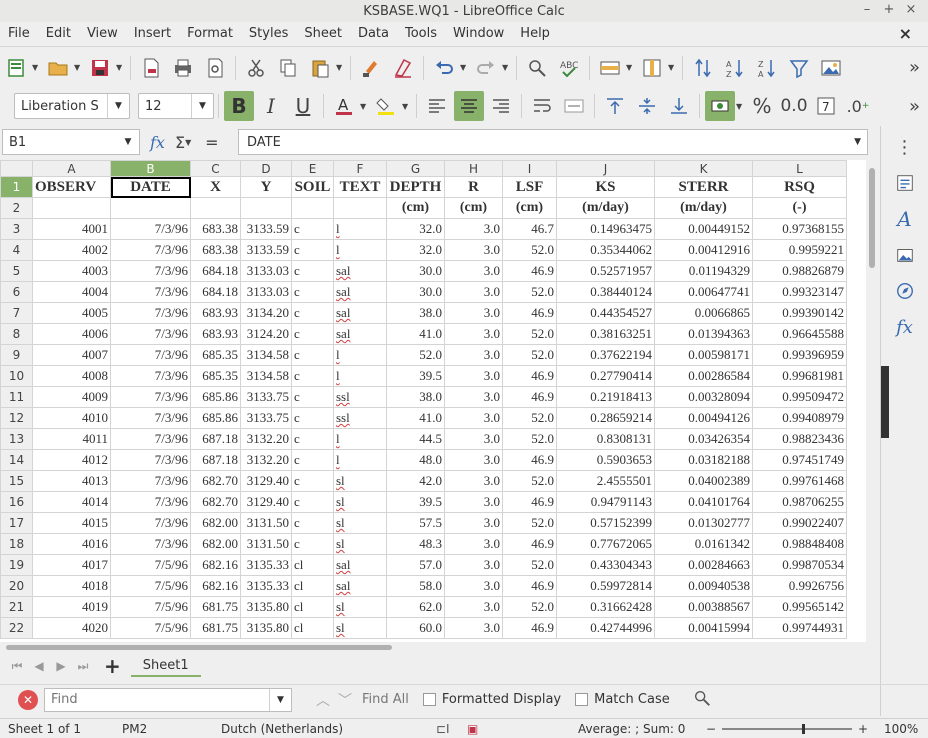 This screenshot has width=928, height=738. What do you see at coordinates (16, 544) in the screenshot?
I see `row-header: 18` at bounding box center [16, 544].